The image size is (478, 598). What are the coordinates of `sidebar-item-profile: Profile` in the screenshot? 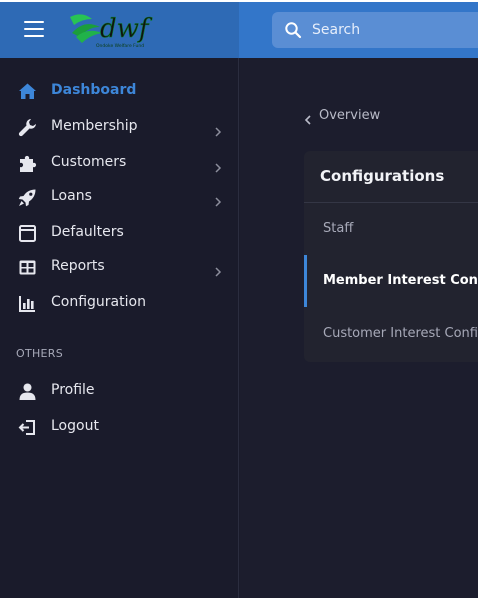 It's located at (119, 391).